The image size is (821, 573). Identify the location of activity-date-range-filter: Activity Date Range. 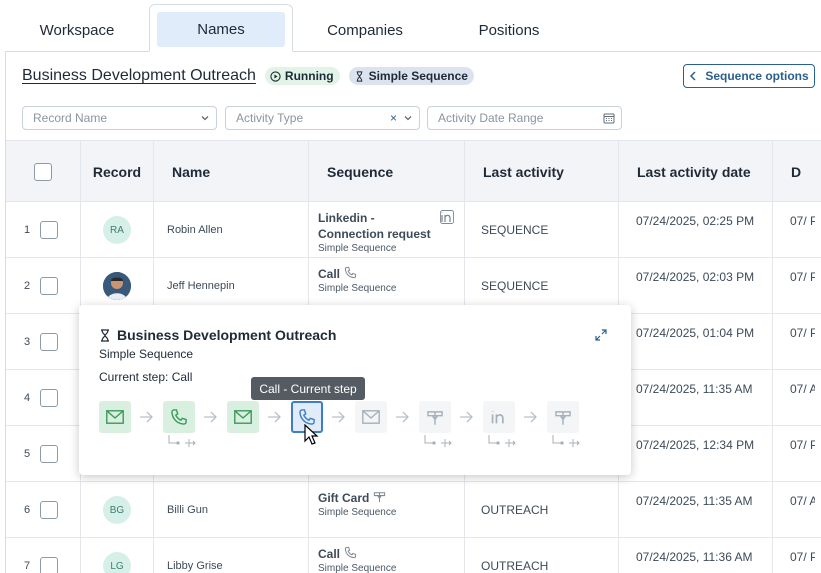
(524, 118).